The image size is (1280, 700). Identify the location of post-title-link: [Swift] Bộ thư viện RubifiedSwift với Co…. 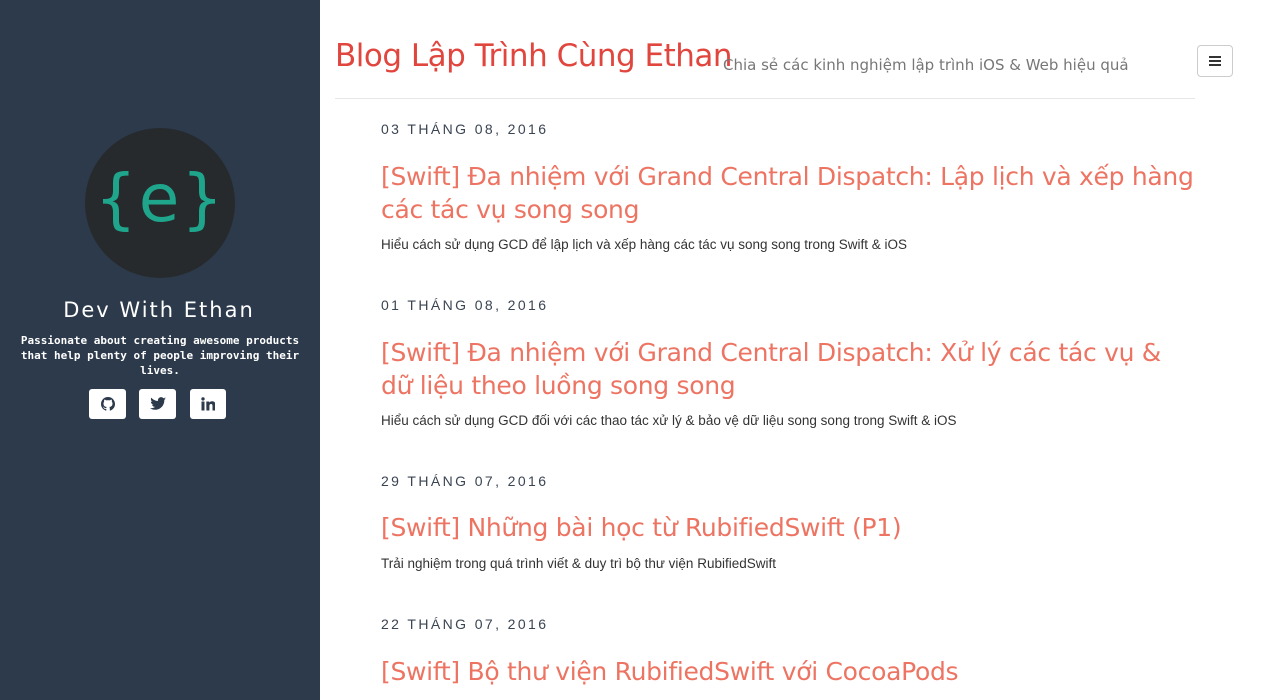
(788, 671).